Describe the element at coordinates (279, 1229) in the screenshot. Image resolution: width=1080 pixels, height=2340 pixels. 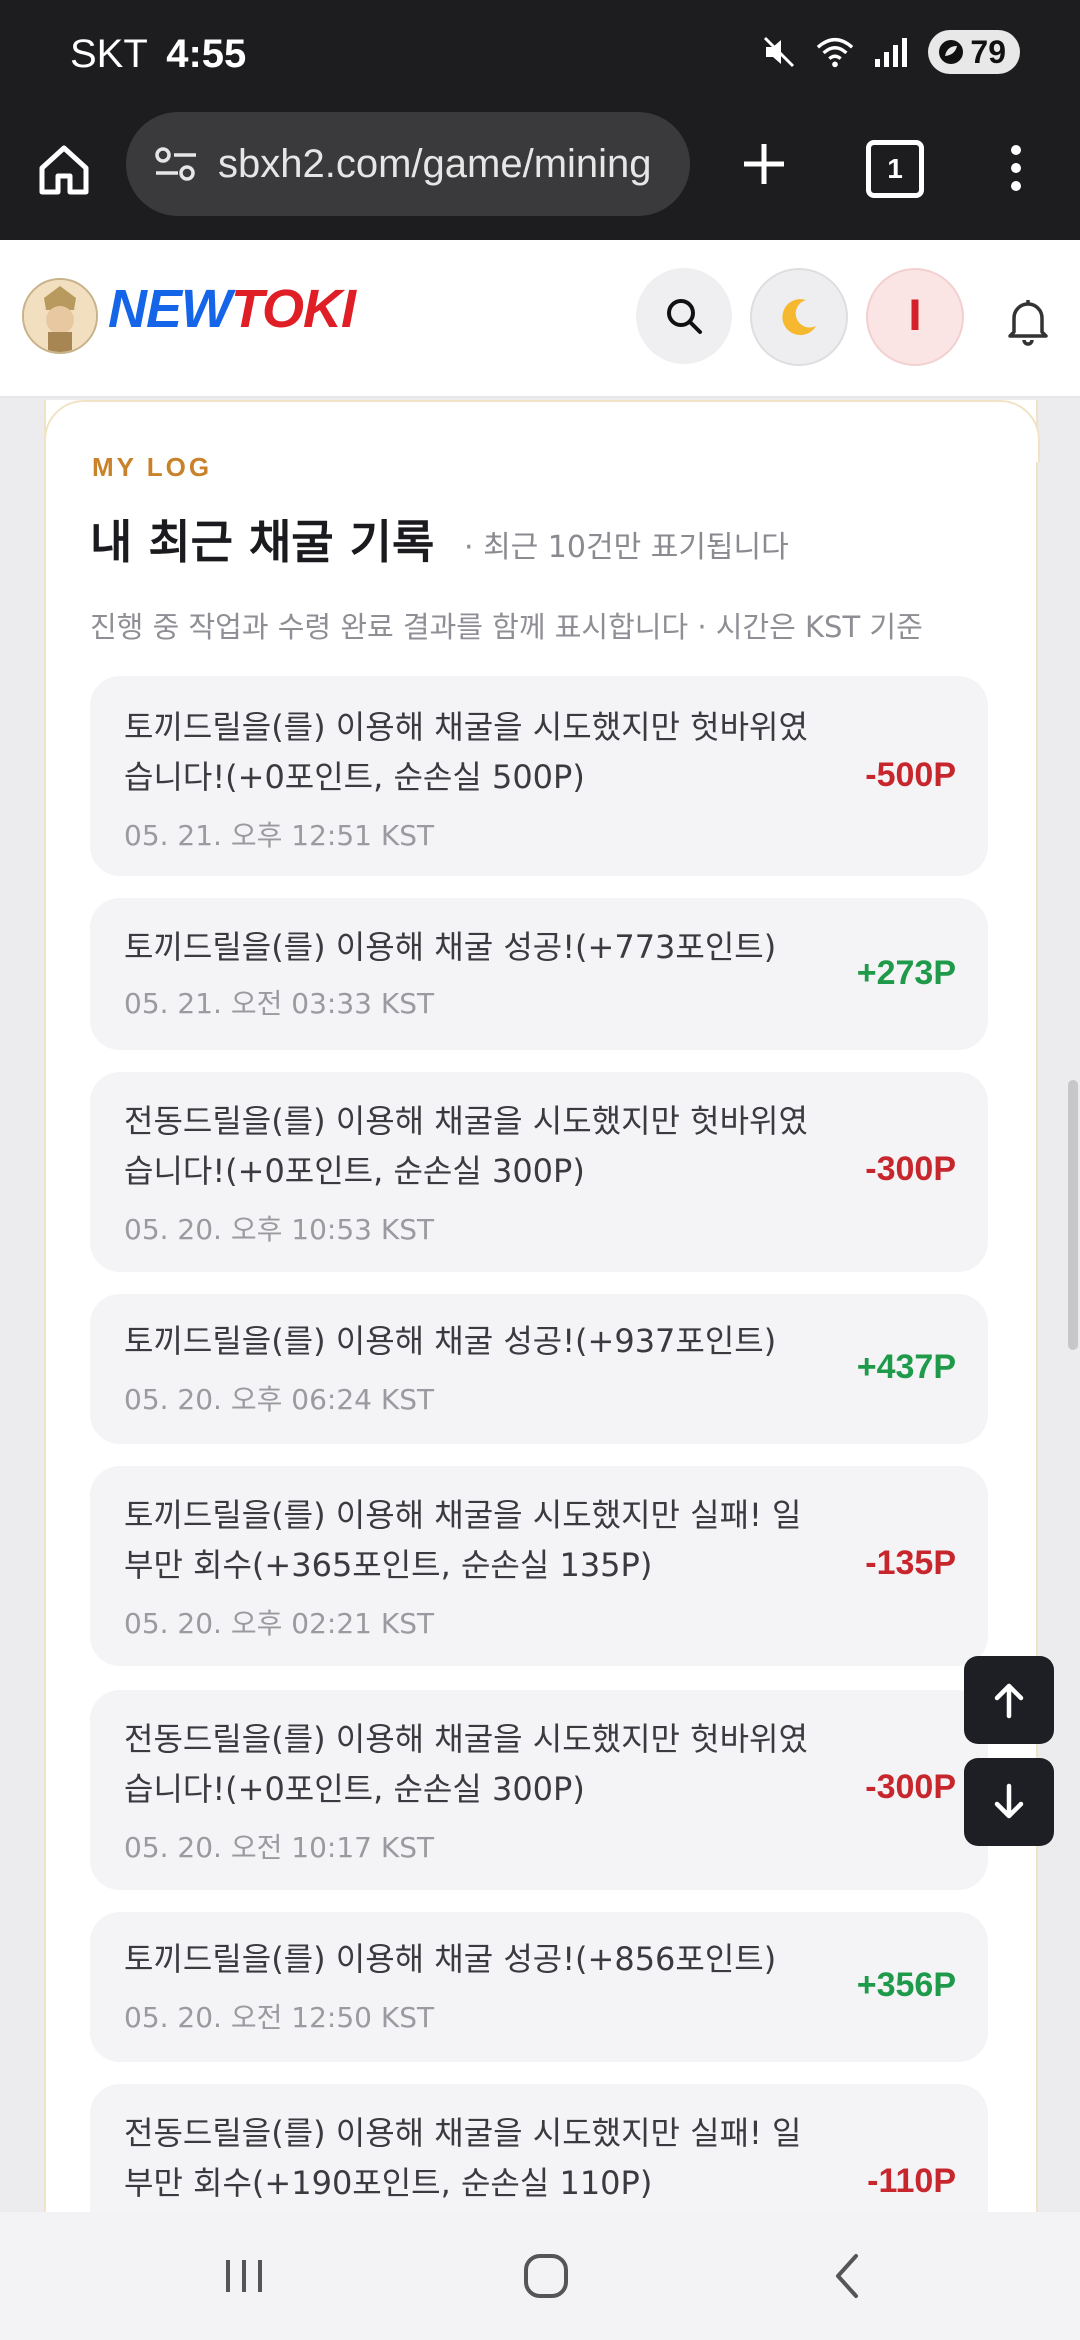
I see `log-entry-date: 05. 20. 오후 10:53 KST` at that location.